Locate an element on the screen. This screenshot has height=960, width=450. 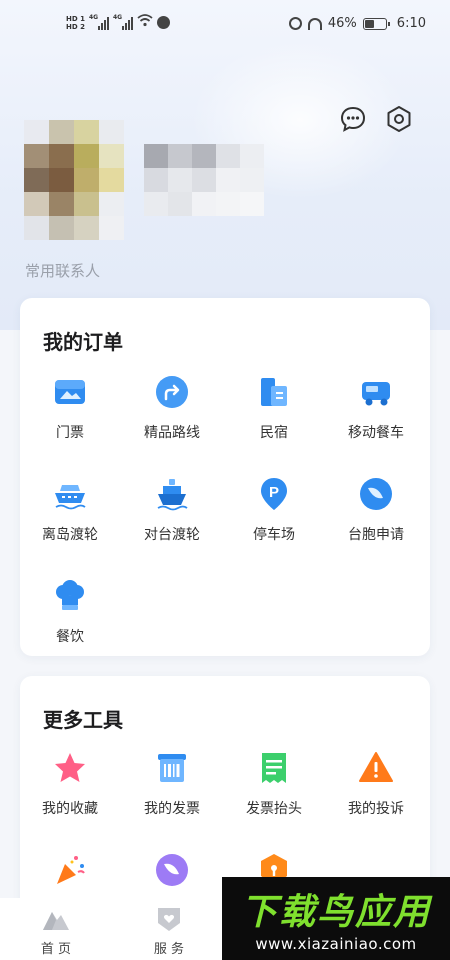
tool-item-party is located at coordinates (70, 870).